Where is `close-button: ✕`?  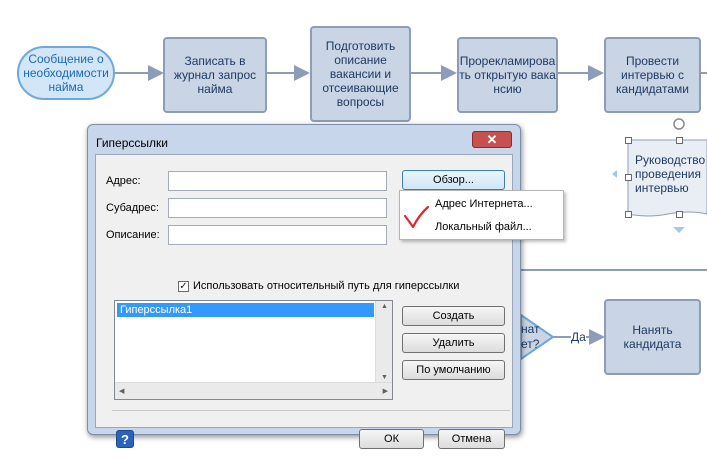 close-button: ✕ is located at coordinates (492, 139).